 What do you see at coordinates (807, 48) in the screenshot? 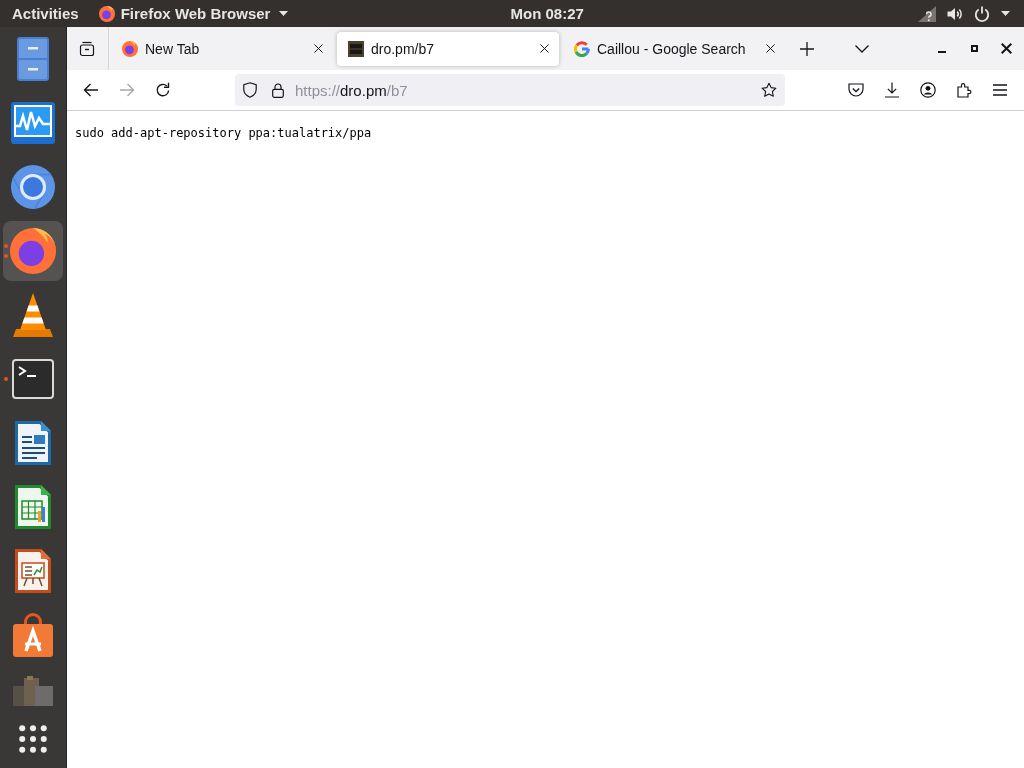
I see `plus-icon` at bounding box center [807, 48].